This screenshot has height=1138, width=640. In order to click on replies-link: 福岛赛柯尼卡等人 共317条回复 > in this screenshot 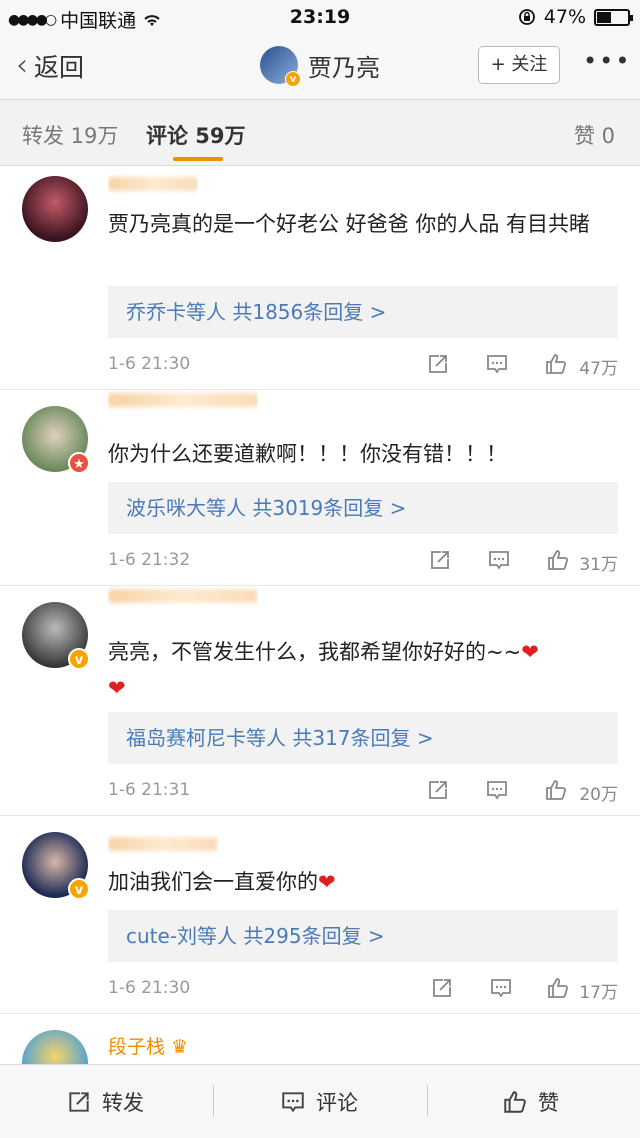, I will do `click(363, 738)`.